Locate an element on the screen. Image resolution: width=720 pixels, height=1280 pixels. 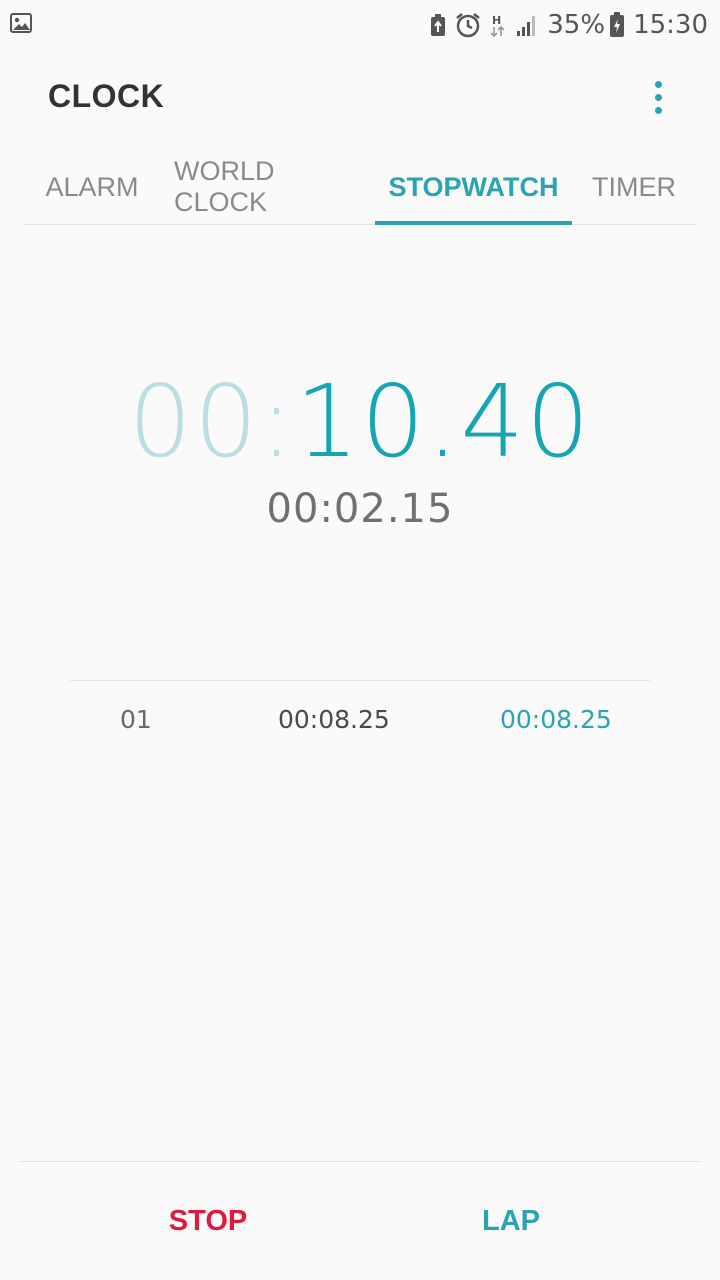
battery-saver-icon is located at coordinates (438, 25).